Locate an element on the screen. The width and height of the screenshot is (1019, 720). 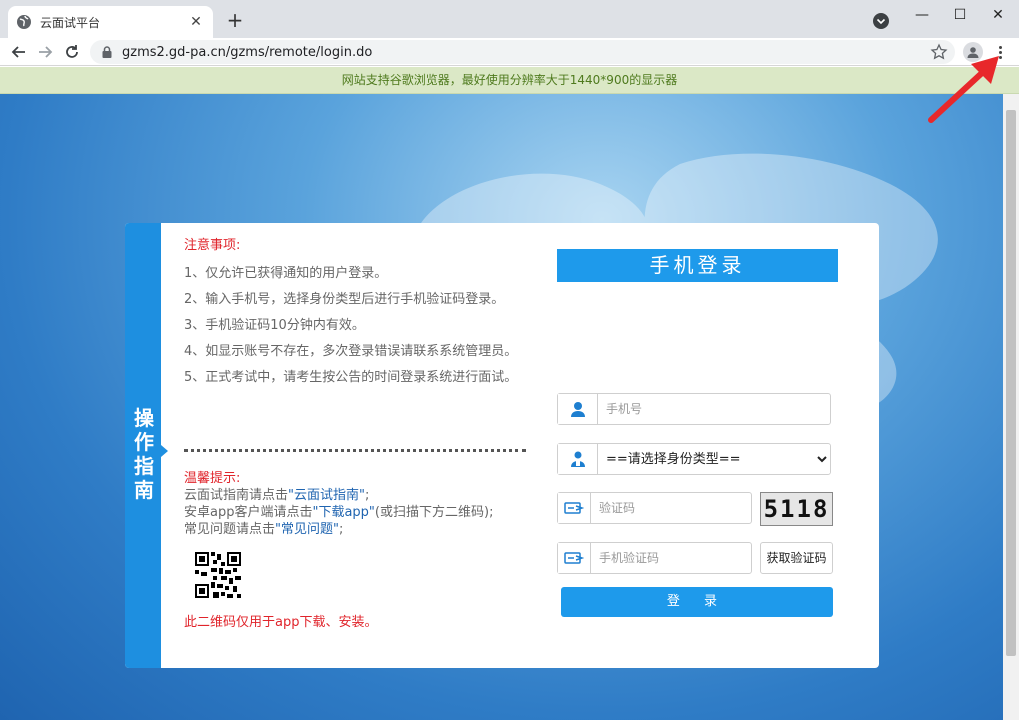
phone-input is located at coordinates (714, 409).